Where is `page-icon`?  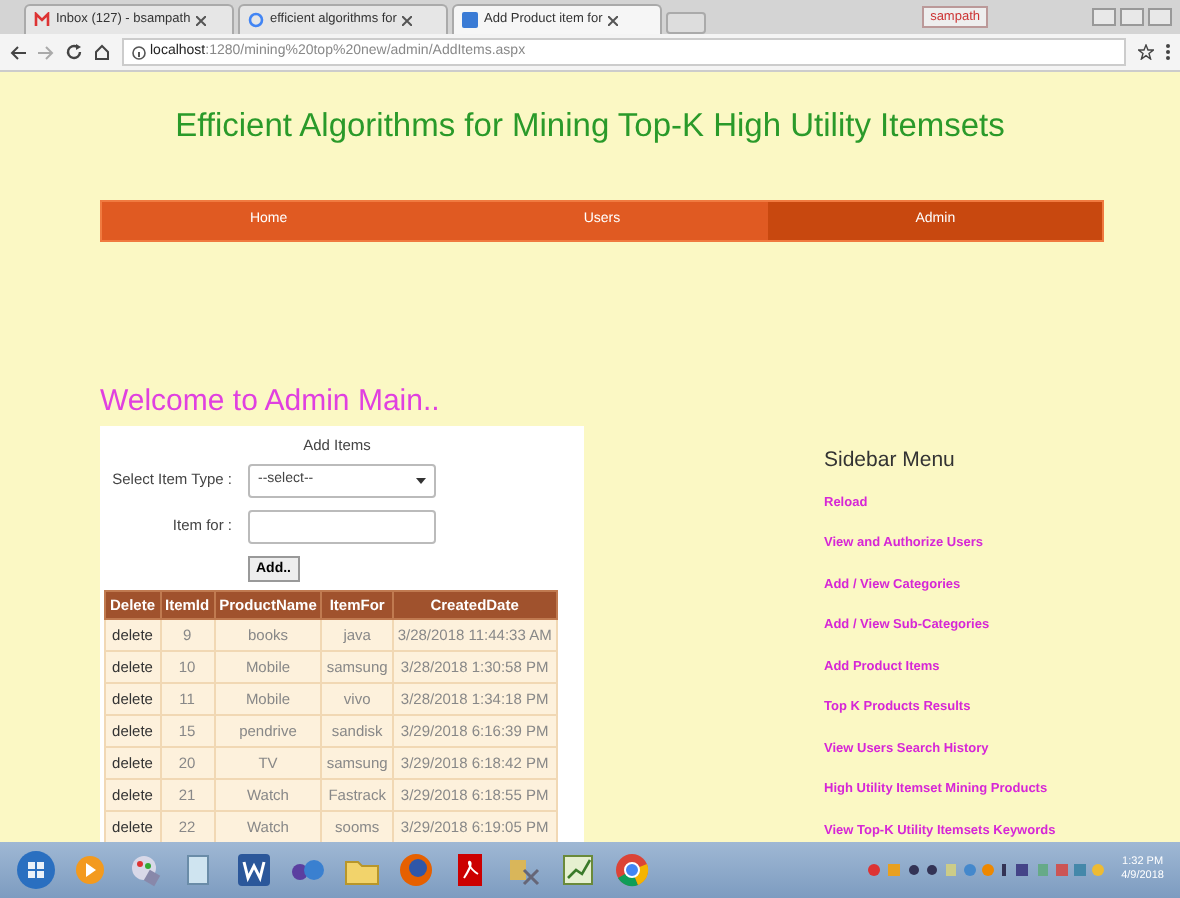 page-icon is located at coordinates (470, 20).